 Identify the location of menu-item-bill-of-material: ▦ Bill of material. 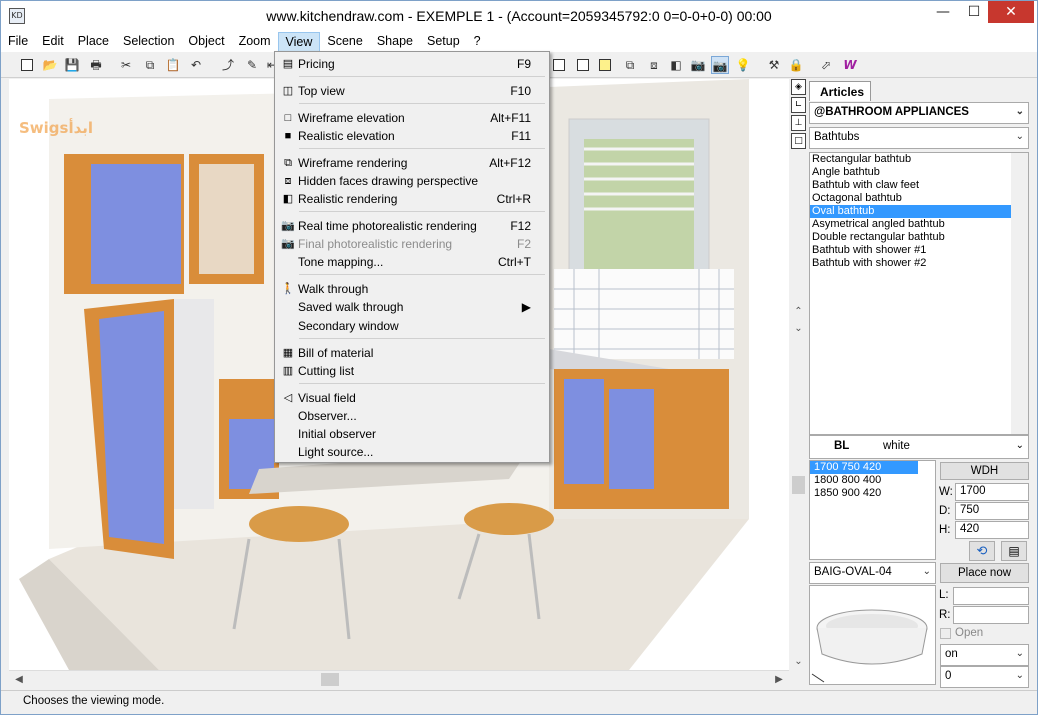
(412, 353).